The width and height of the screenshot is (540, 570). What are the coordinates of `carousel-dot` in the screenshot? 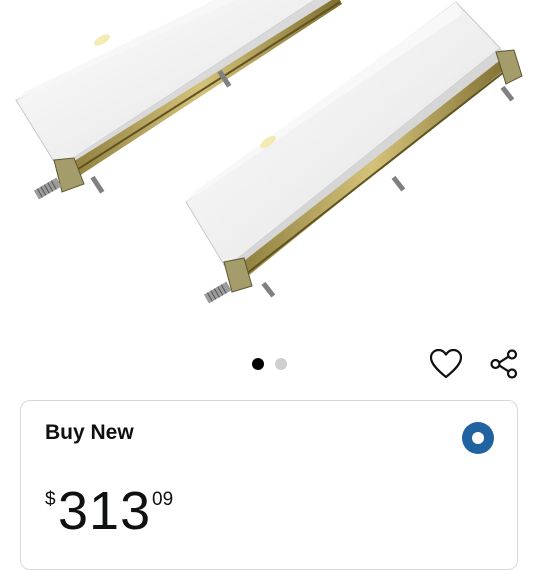 It's located at (281, 364).